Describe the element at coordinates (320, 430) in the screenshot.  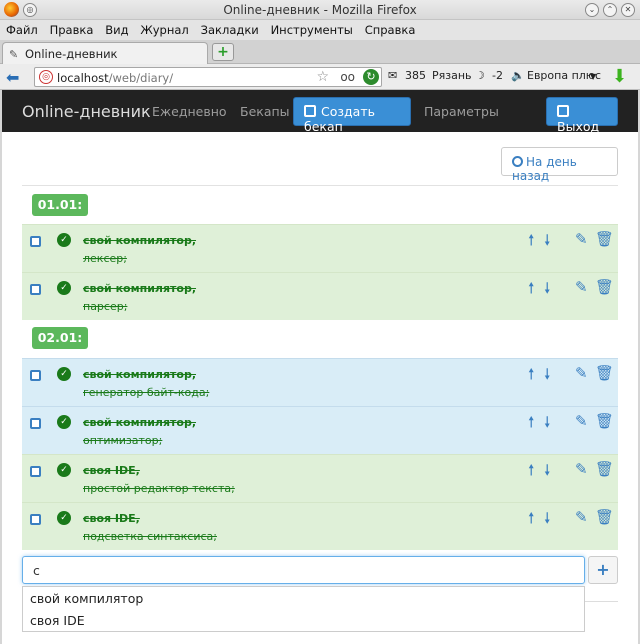
I see `task-row: ✓ свой компилятор, оптимизатор; 🠕 🠗 ✎ 🗑` at that location.